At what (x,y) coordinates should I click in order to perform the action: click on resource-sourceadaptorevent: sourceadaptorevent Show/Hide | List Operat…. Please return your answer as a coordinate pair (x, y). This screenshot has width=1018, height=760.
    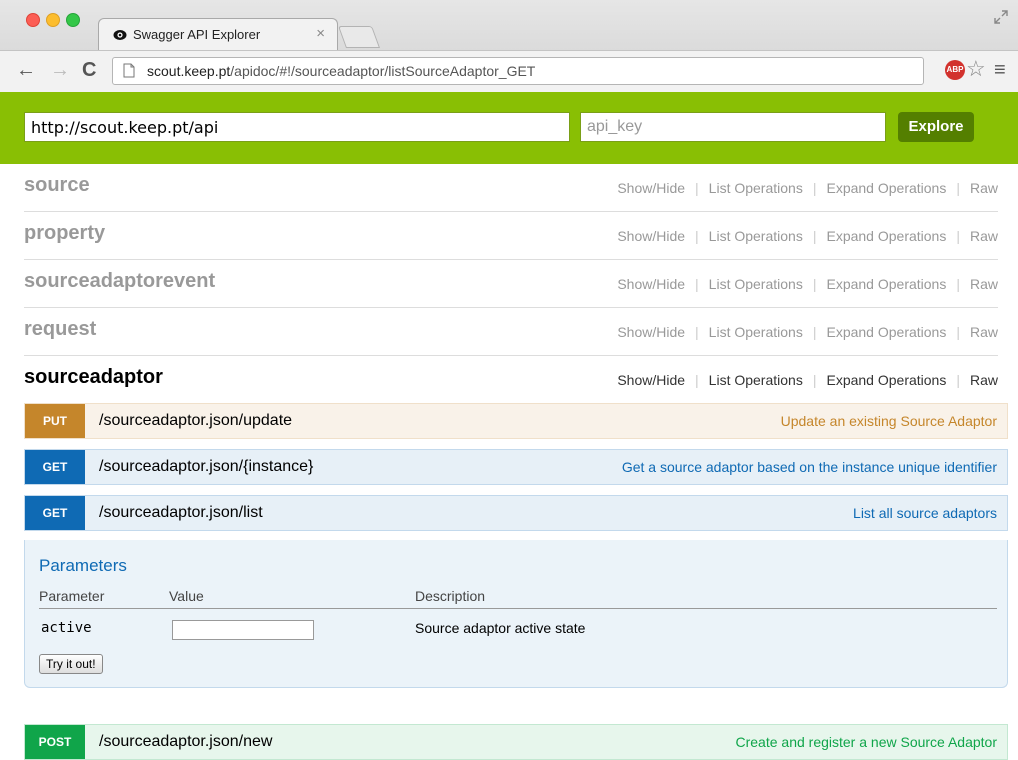
    Looking at the image, I should click on (511, 284).